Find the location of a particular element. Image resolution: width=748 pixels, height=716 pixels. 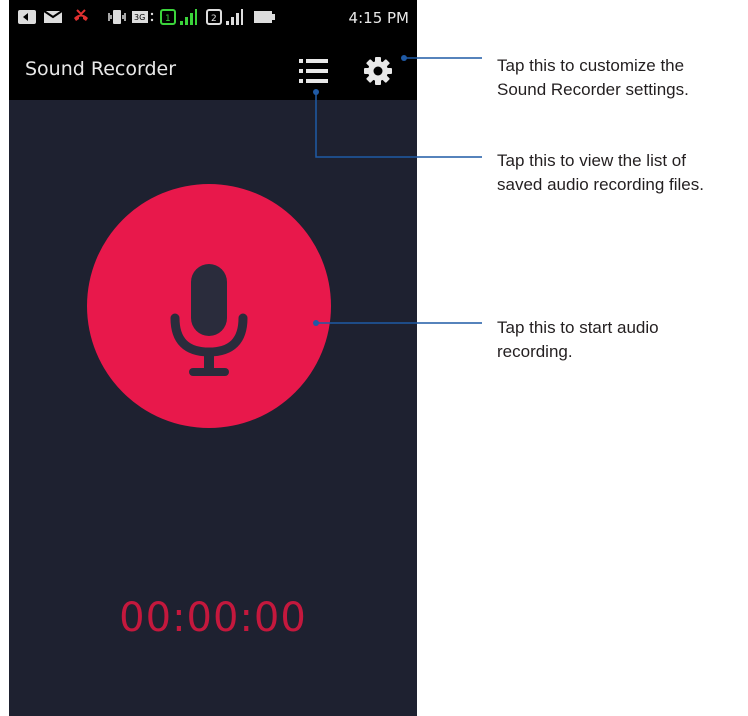

status-bar: 3G 1 2 4:15 PM is located at coordinates (213, 19).